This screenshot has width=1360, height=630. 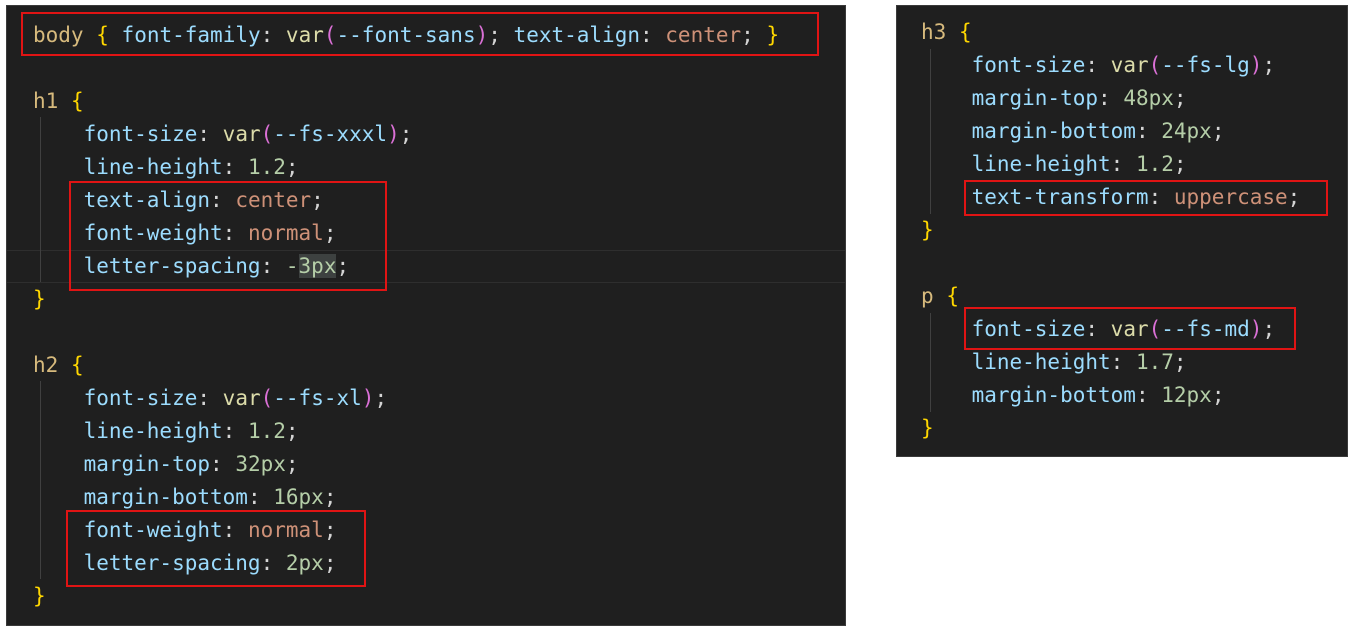 What do you see at coordinates (1186, 395) in the screenshot?
I see `code-token: 12px` at bounding box center [1186, 395].